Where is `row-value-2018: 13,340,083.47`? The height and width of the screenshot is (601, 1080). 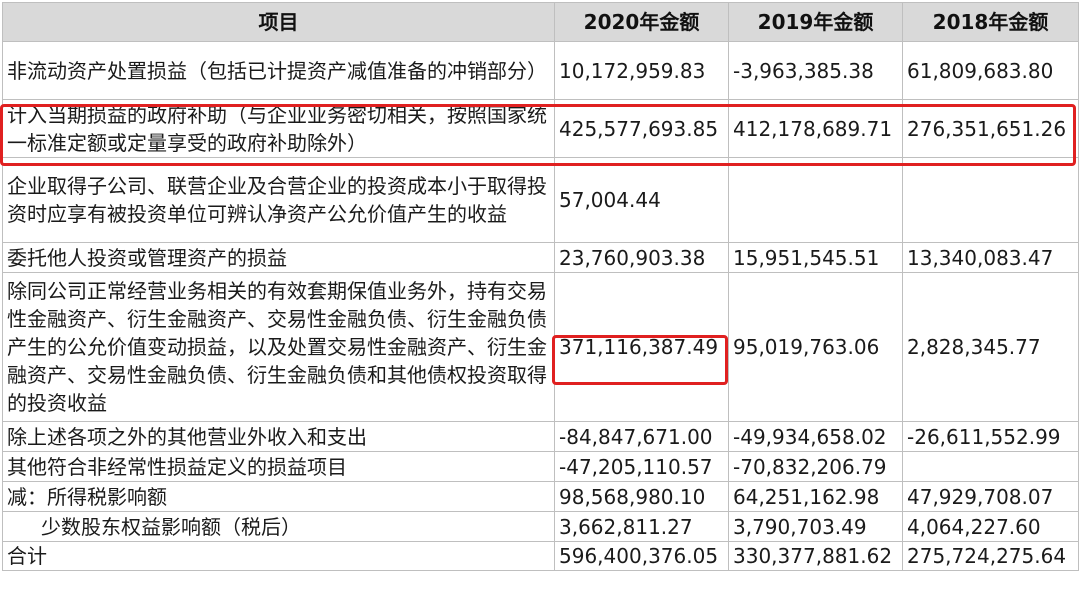 row-value-2018: 13,340,083.47 is located at coordinates (990, 257).